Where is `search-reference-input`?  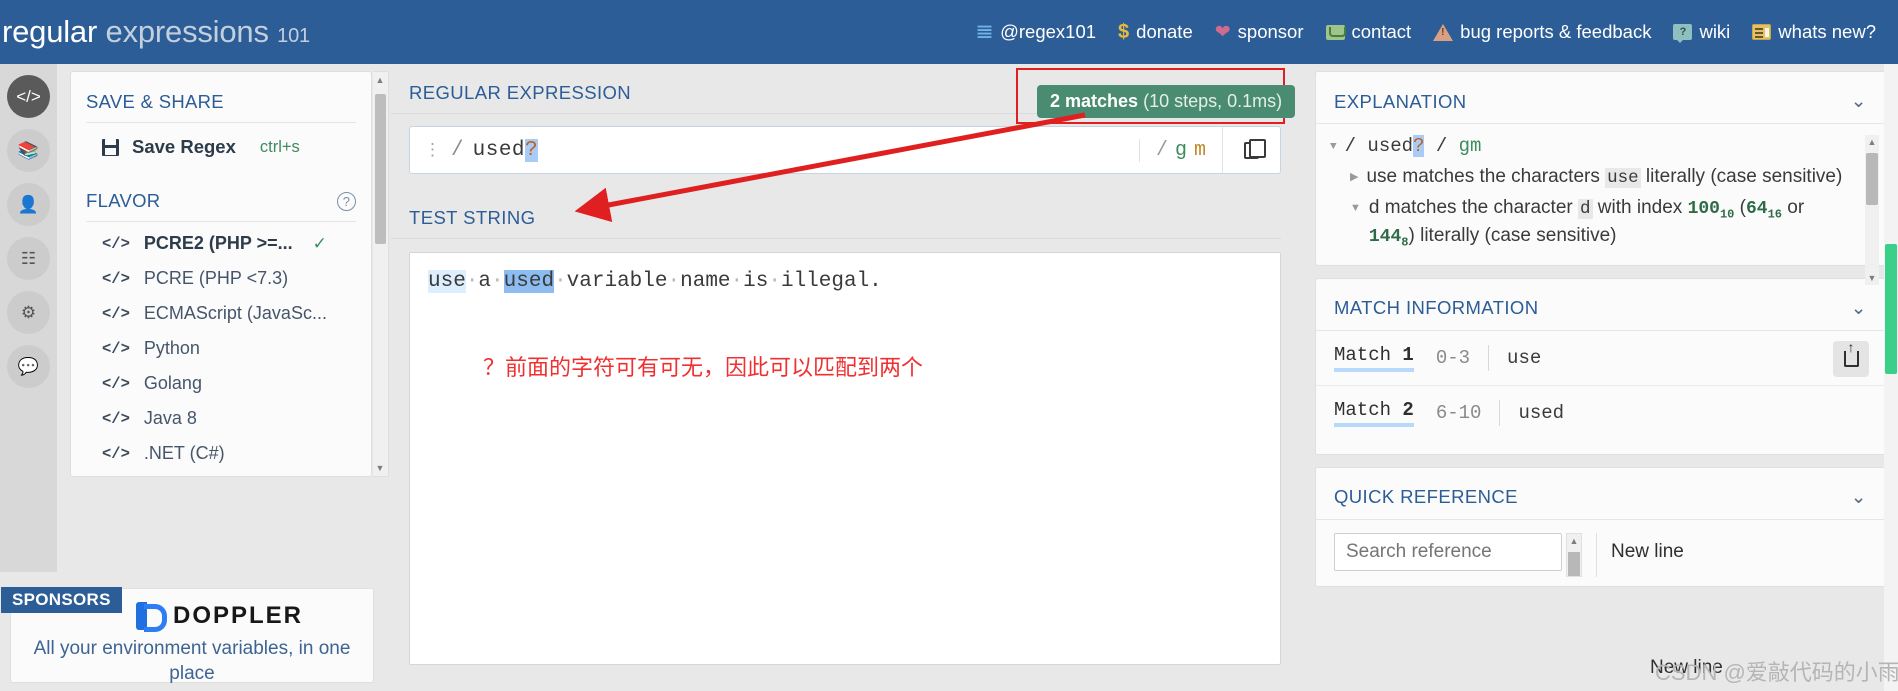
search-reference-input is located at coordinates (1448, 551).